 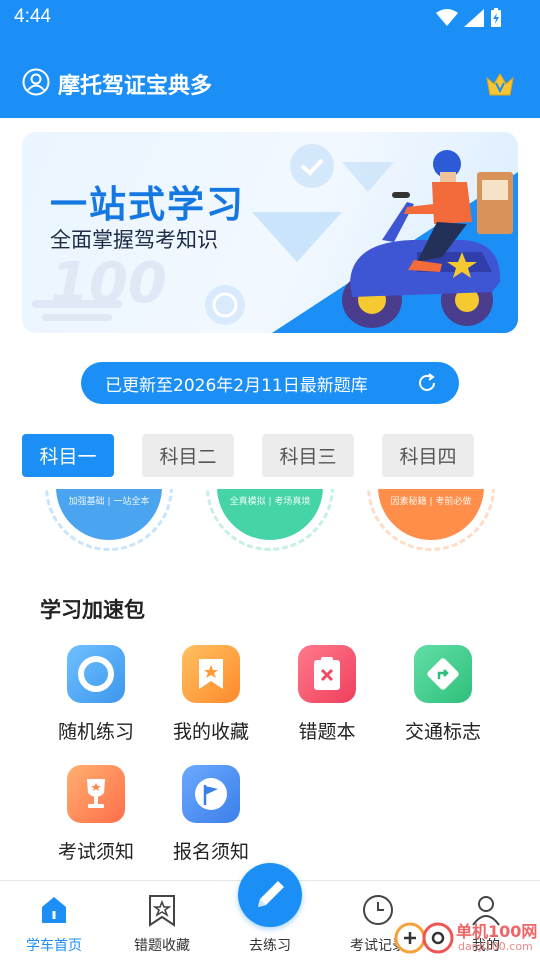 What do you see at coordinates (270, 502) in the screenshot?
I see `circle-caption: 全真模拟 | 考场真境` at bounding box center [270, 502].